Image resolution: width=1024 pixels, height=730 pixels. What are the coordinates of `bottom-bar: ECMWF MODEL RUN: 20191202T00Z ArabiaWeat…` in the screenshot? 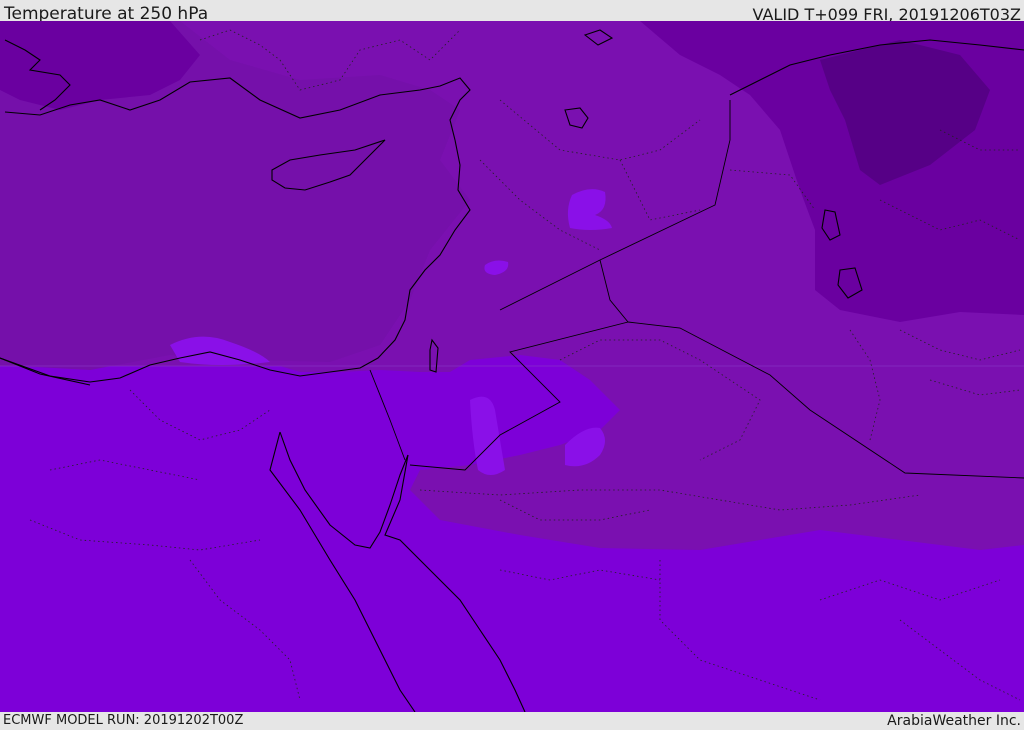 It's located at (512, 720).